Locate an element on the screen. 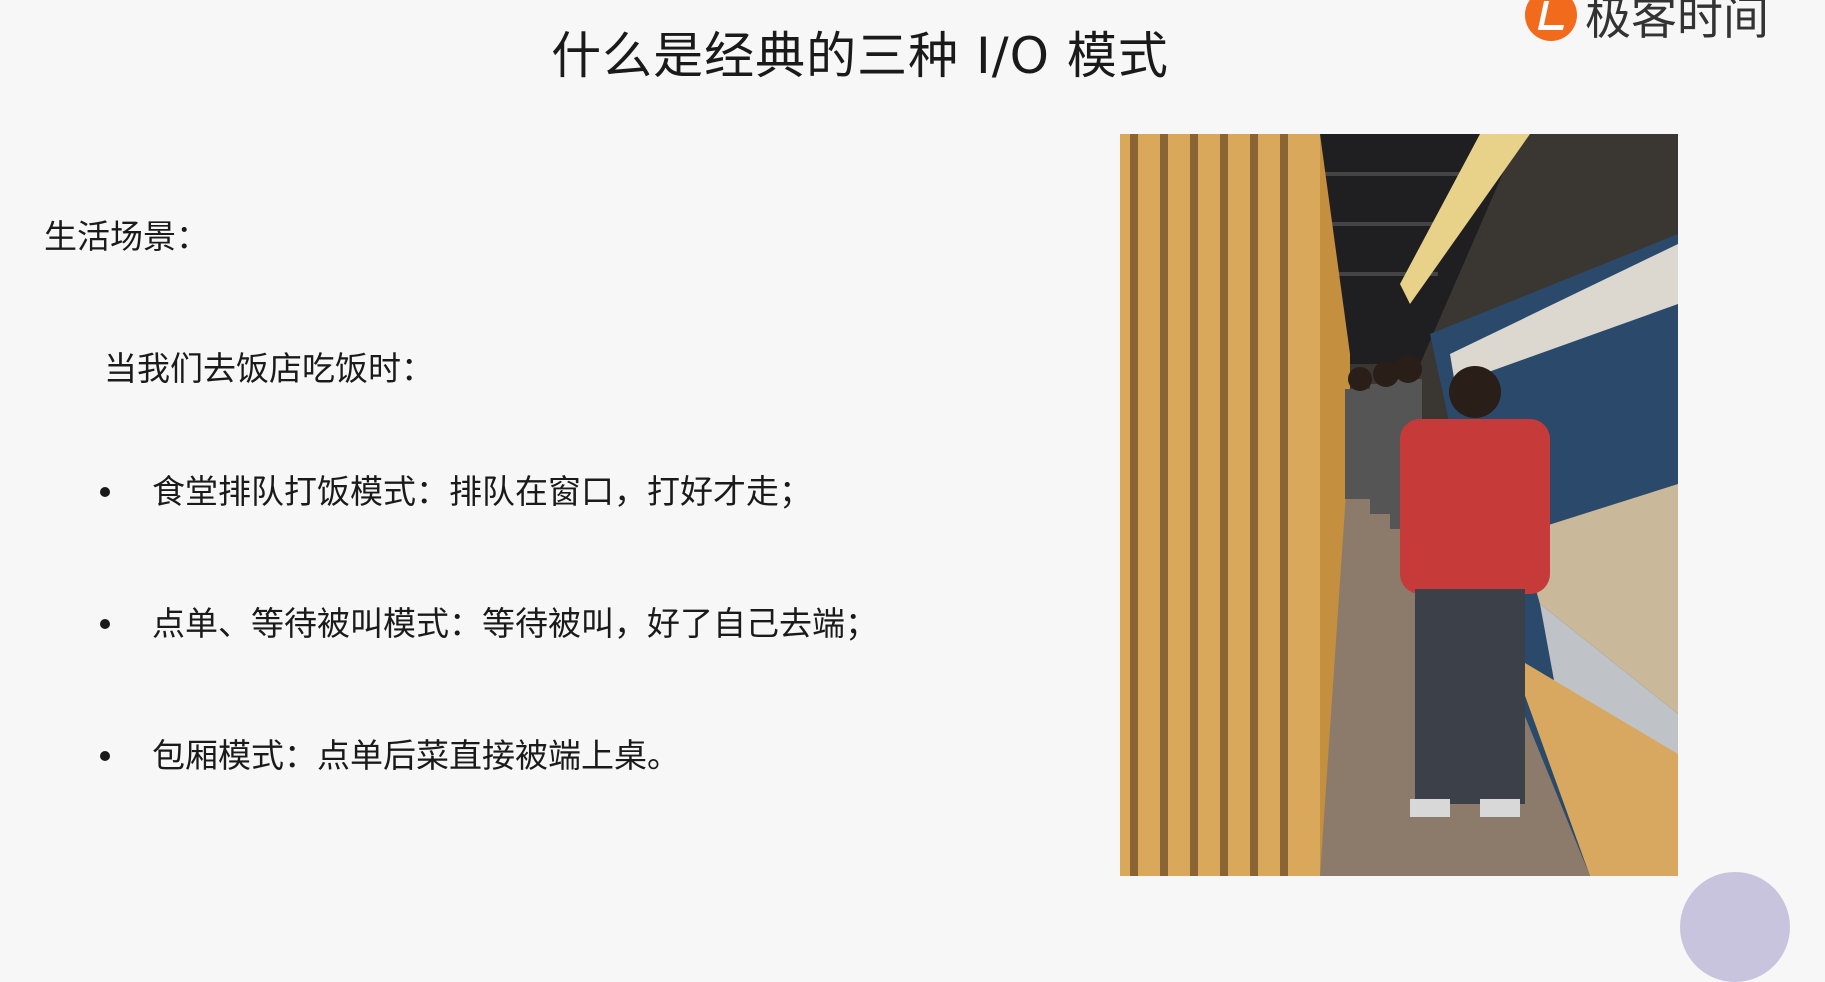 The height and width of the screenshot is (982, 1825). bullet-text: 点单、等待被叫模式：等待被叫，好了自己去端； is located at coordinates (515, 623).